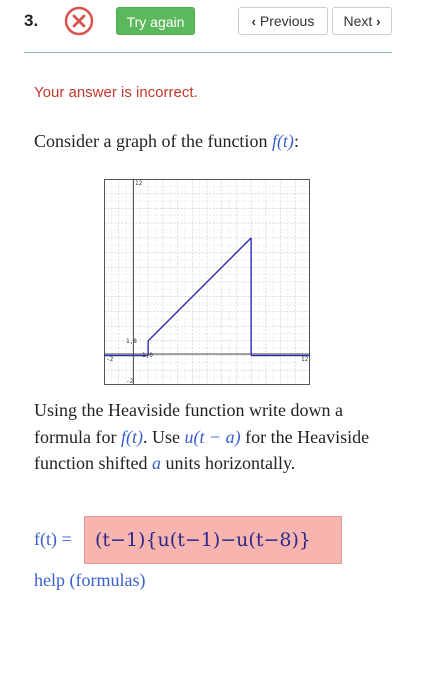 This screenshot has height=700, width=427. What do you see at coordinates (253, 21) in the screenshot?
I see `chevron-left-icon: ‹` at bounding box center [253, 21].